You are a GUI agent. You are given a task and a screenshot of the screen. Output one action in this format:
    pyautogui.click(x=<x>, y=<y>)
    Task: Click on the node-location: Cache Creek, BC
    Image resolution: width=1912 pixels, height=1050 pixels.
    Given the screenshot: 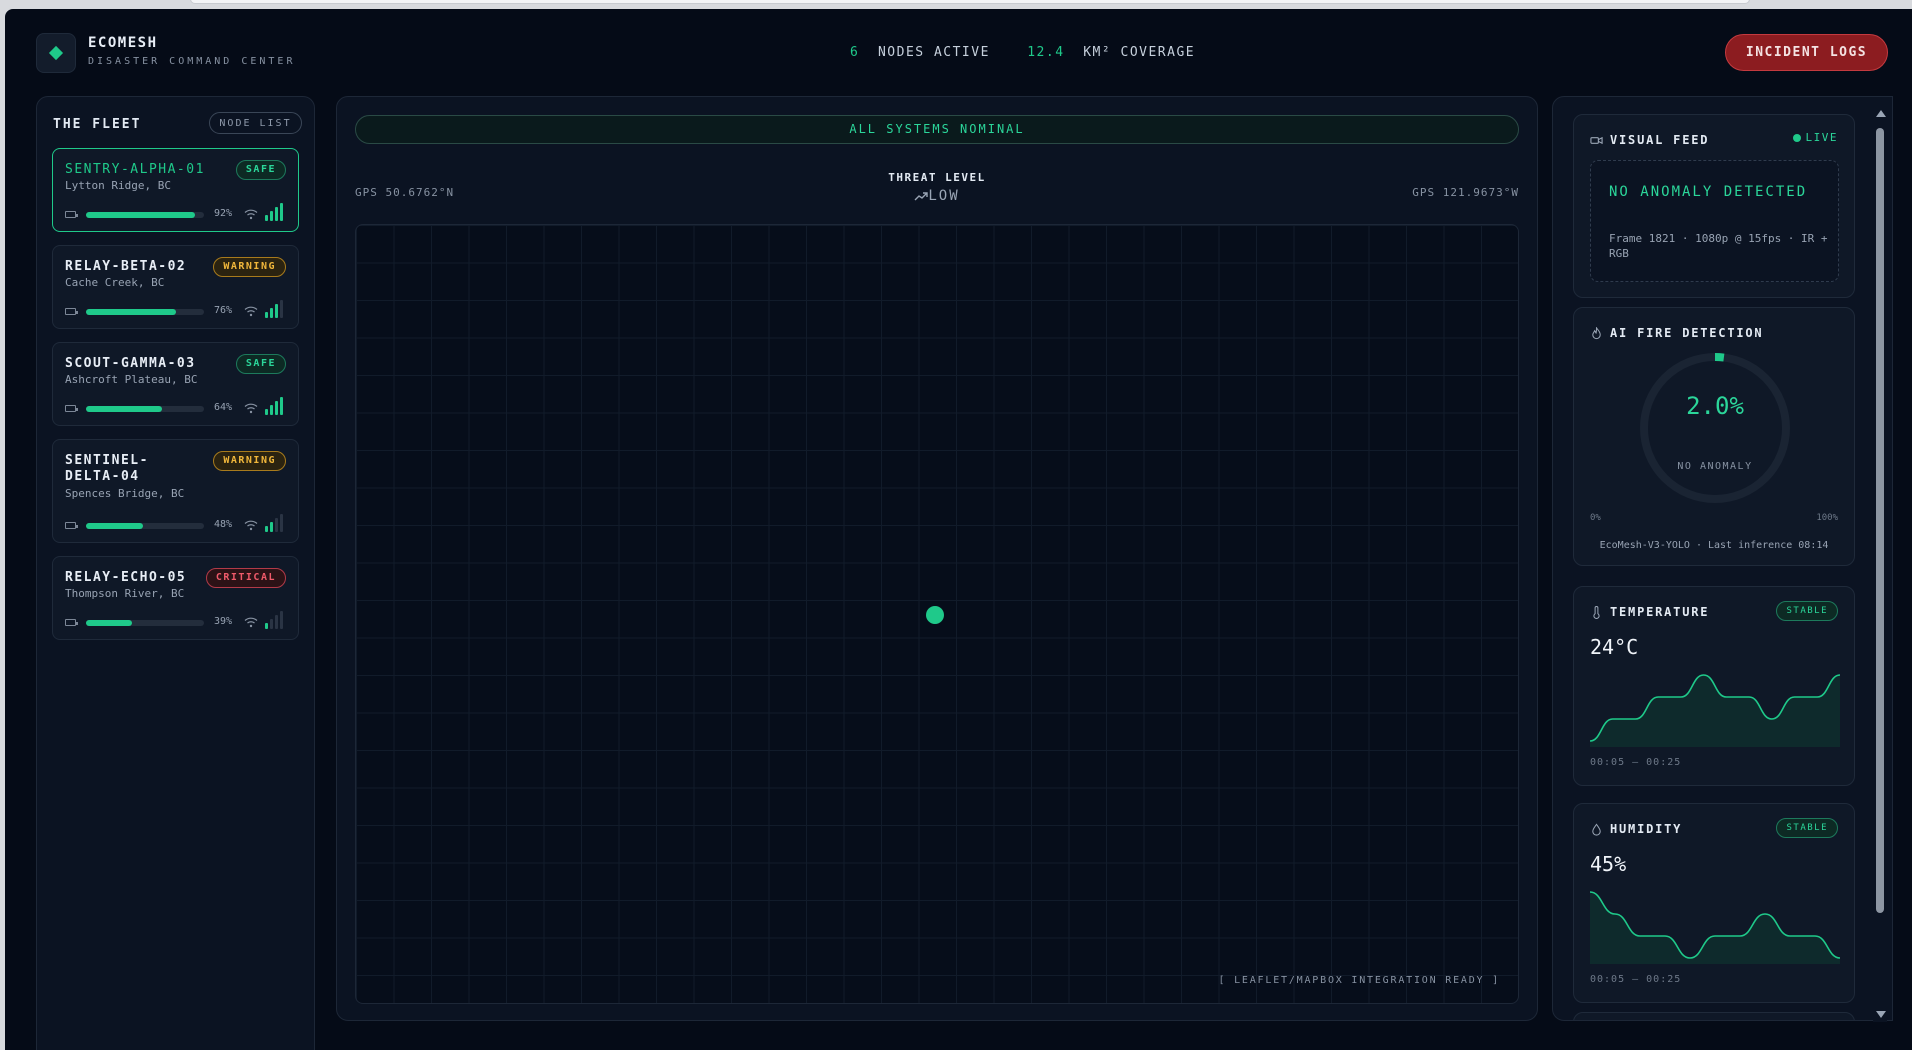 What is the action you would take?
    pyautogui.click(x=115, y=282)
    